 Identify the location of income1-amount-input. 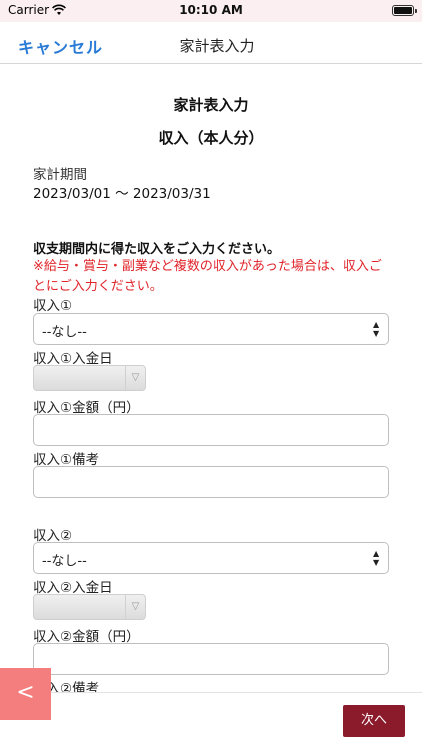
(211, 430).